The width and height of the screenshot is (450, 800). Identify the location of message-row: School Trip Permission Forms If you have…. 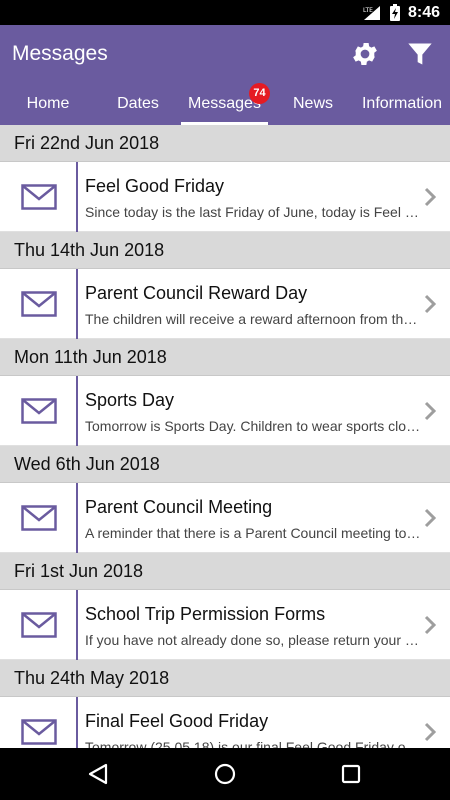
(225, 625).